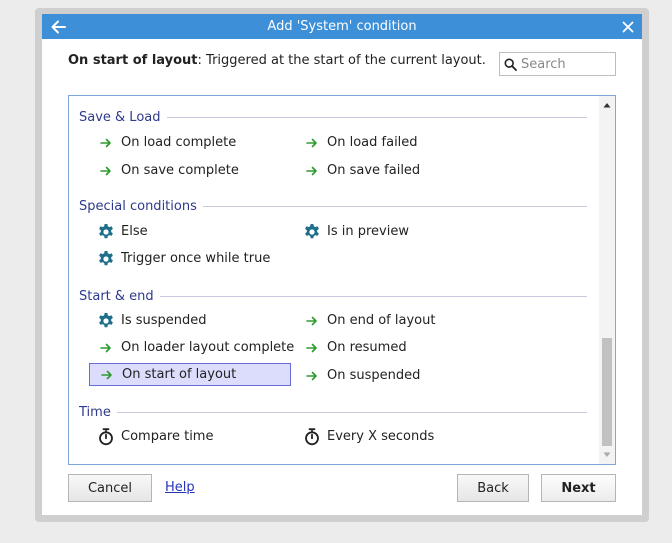 This screenshot has width=672, height=543. I want to click on condition-every-x-seconds: Every X seconds, so click(364, 436).